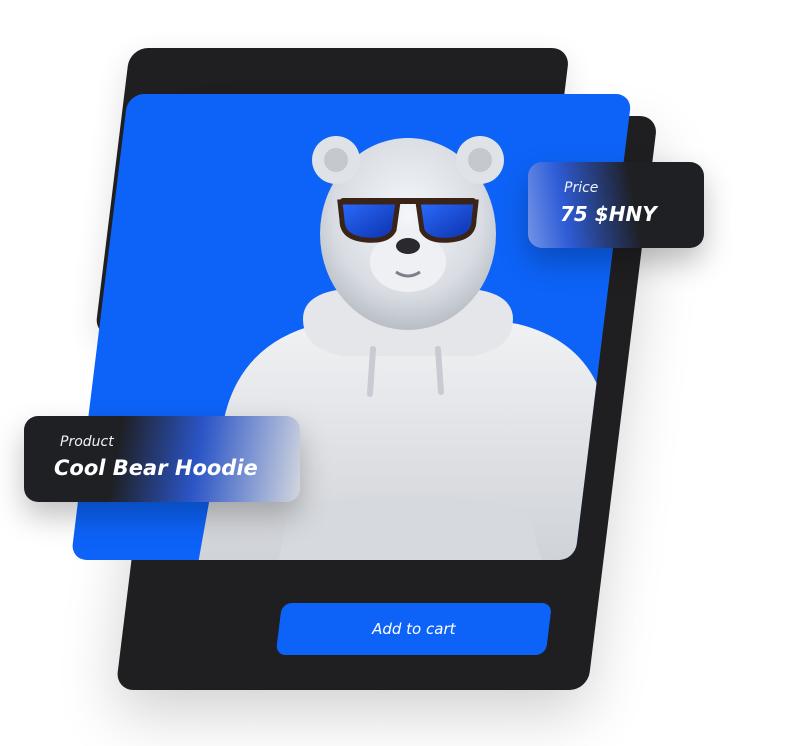 This screenshot has height=746, width=792. I want to click on add-to-cart-label: Add to cart, so click(414, 629).